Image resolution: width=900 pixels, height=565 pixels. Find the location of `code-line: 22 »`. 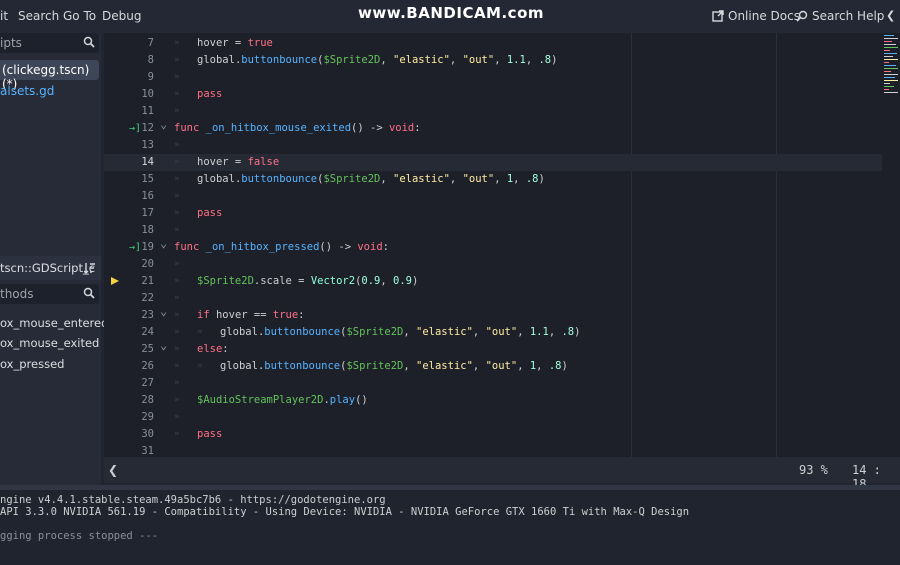

code-line: 22 » is located at coordinates (493, 298).